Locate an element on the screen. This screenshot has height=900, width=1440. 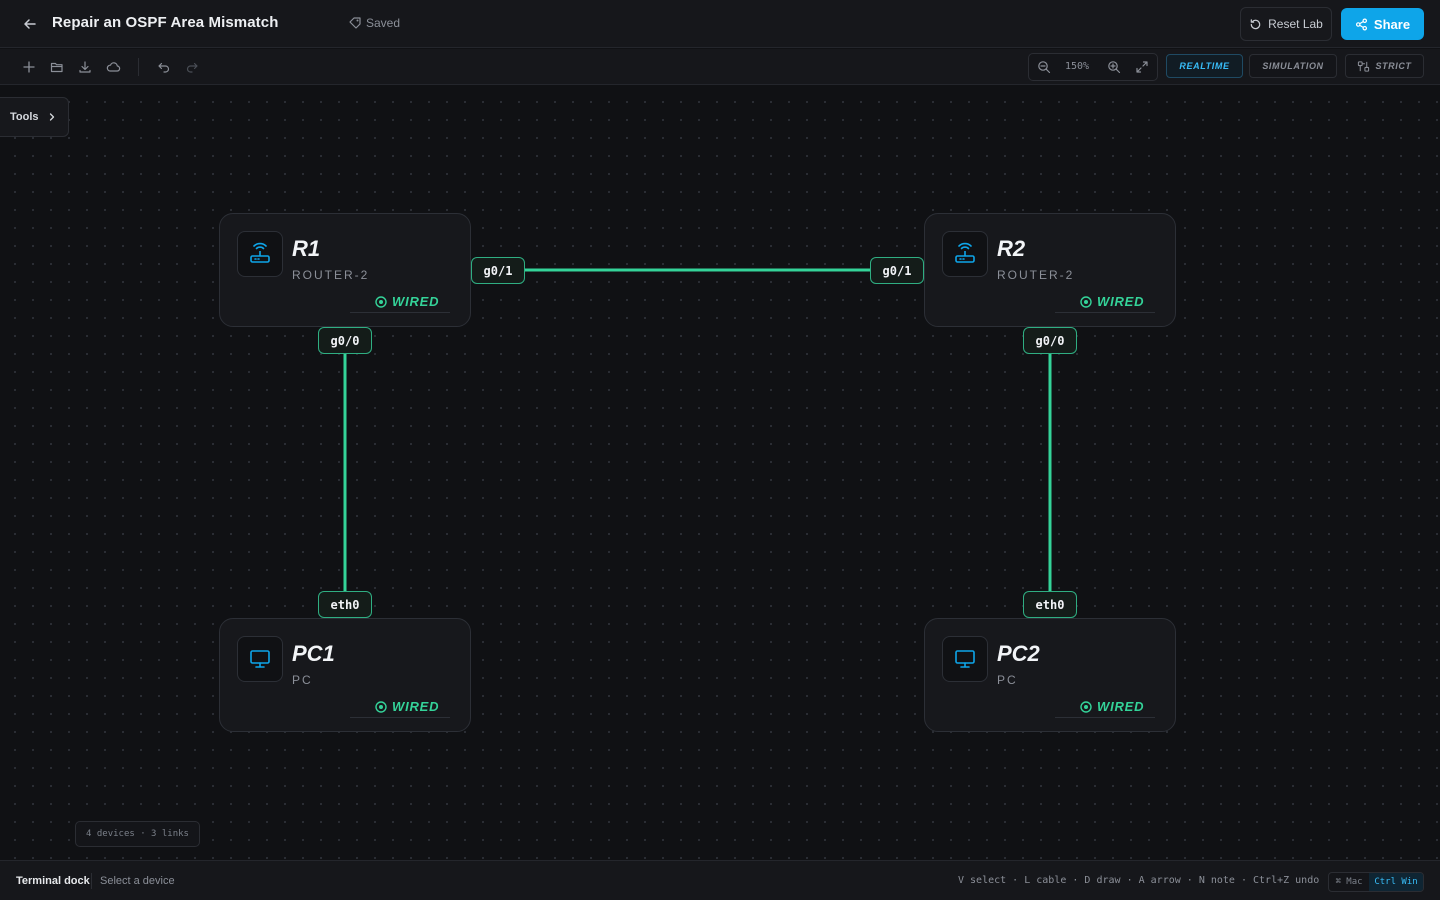
save-status: Saved is located at coordinates (374, 23).